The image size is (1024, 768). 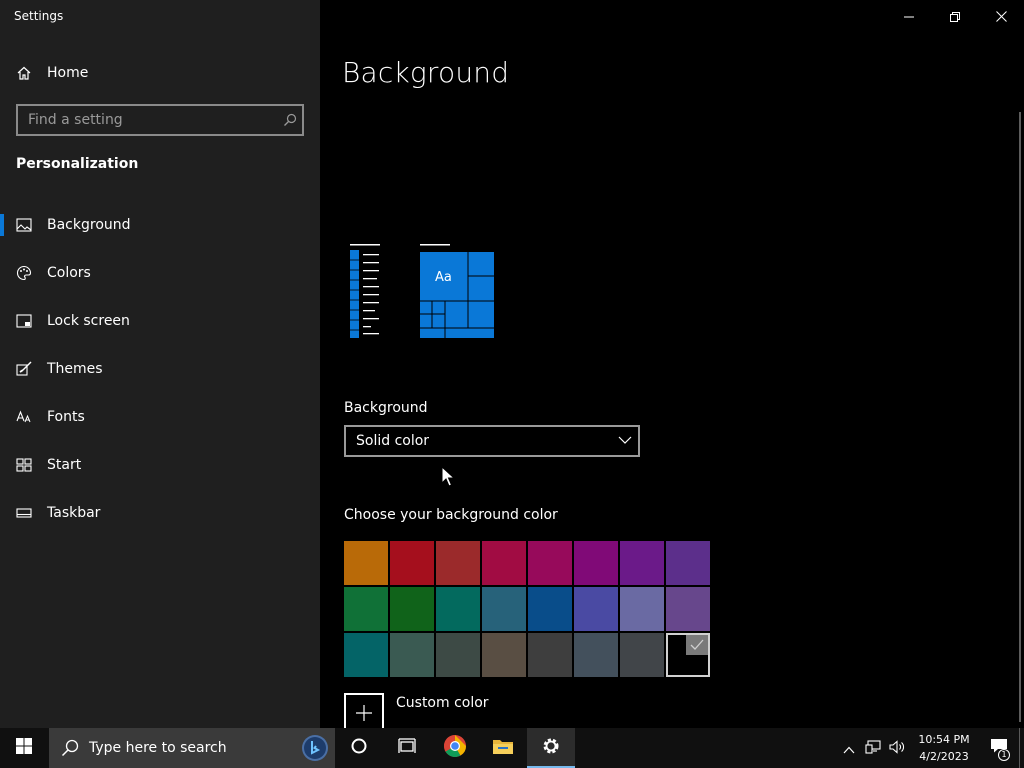 I want to click on file-explorer-button, so click(x=503, y=748).